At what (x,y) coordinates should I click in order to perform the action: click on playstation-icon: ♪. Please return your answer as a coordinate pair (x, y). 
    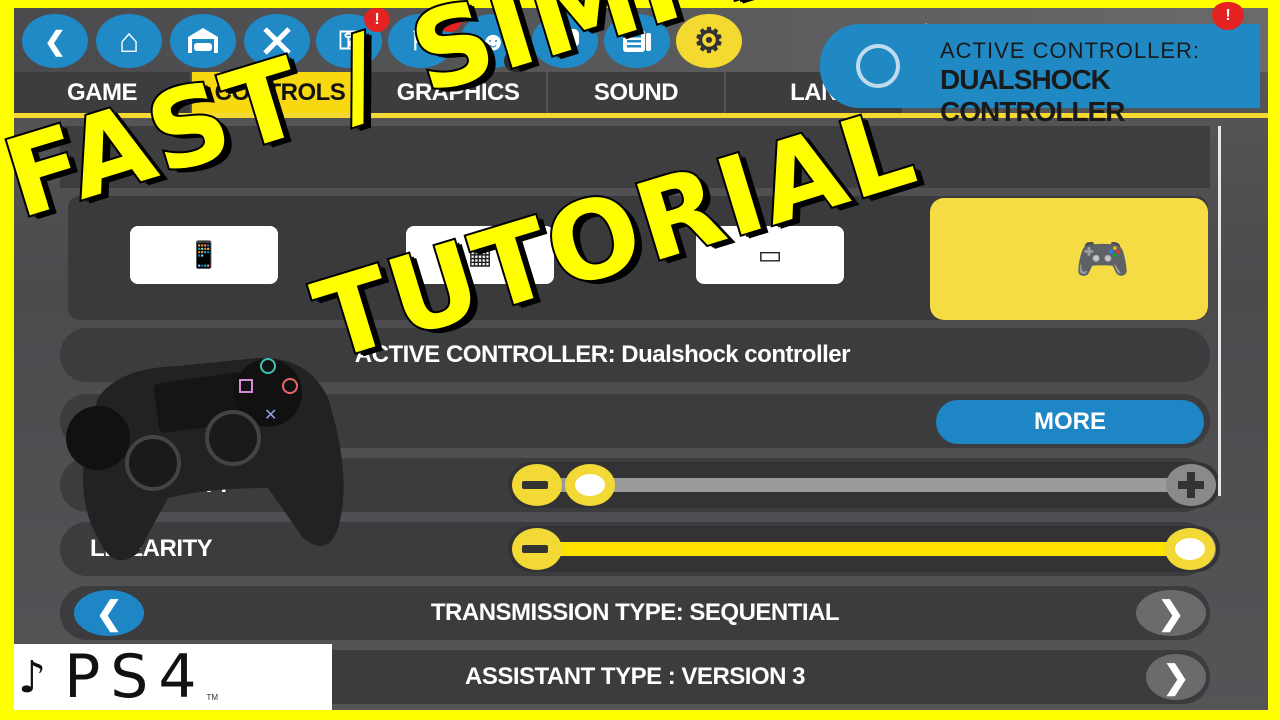
    Looking at the image, I should click on (32, 677).